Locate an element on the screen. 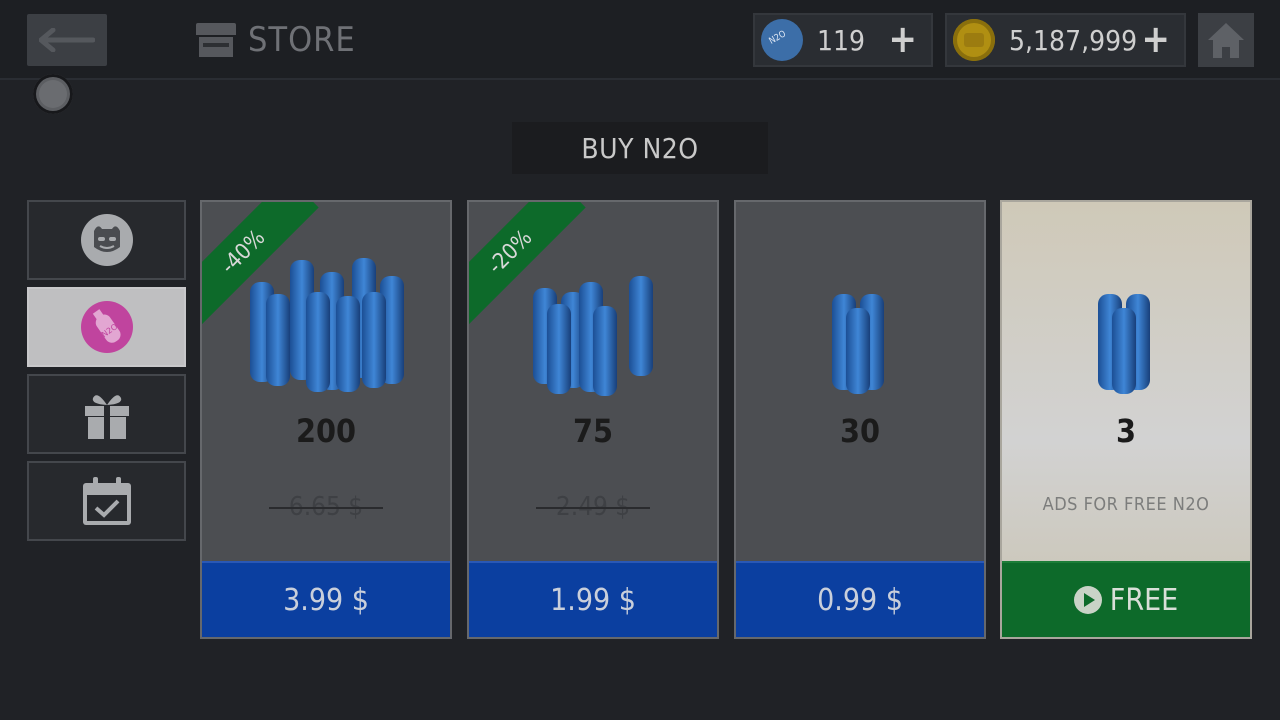  gold-balance: 5,187,999 + is located at coordinates (1065, 40).